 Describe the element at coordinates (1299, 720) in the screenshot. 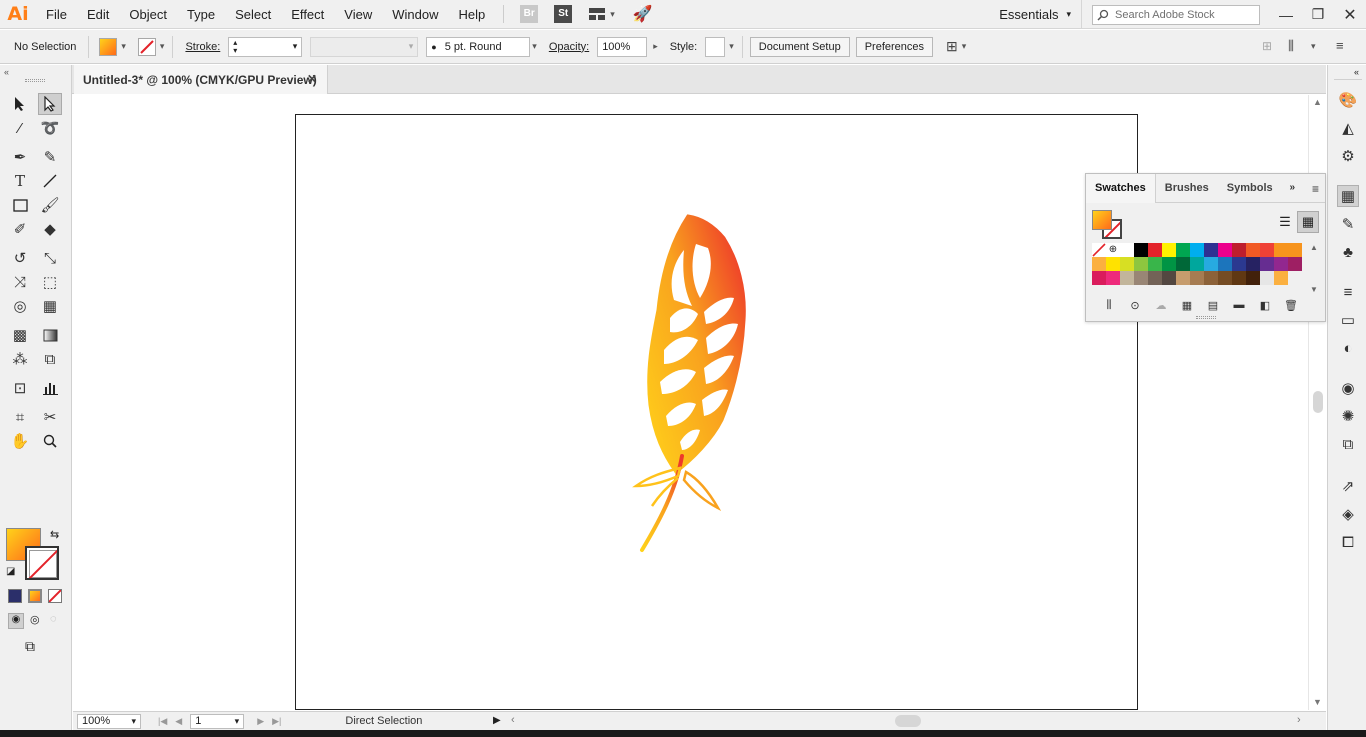

I see `scroll-right-icon: ›` at that location.